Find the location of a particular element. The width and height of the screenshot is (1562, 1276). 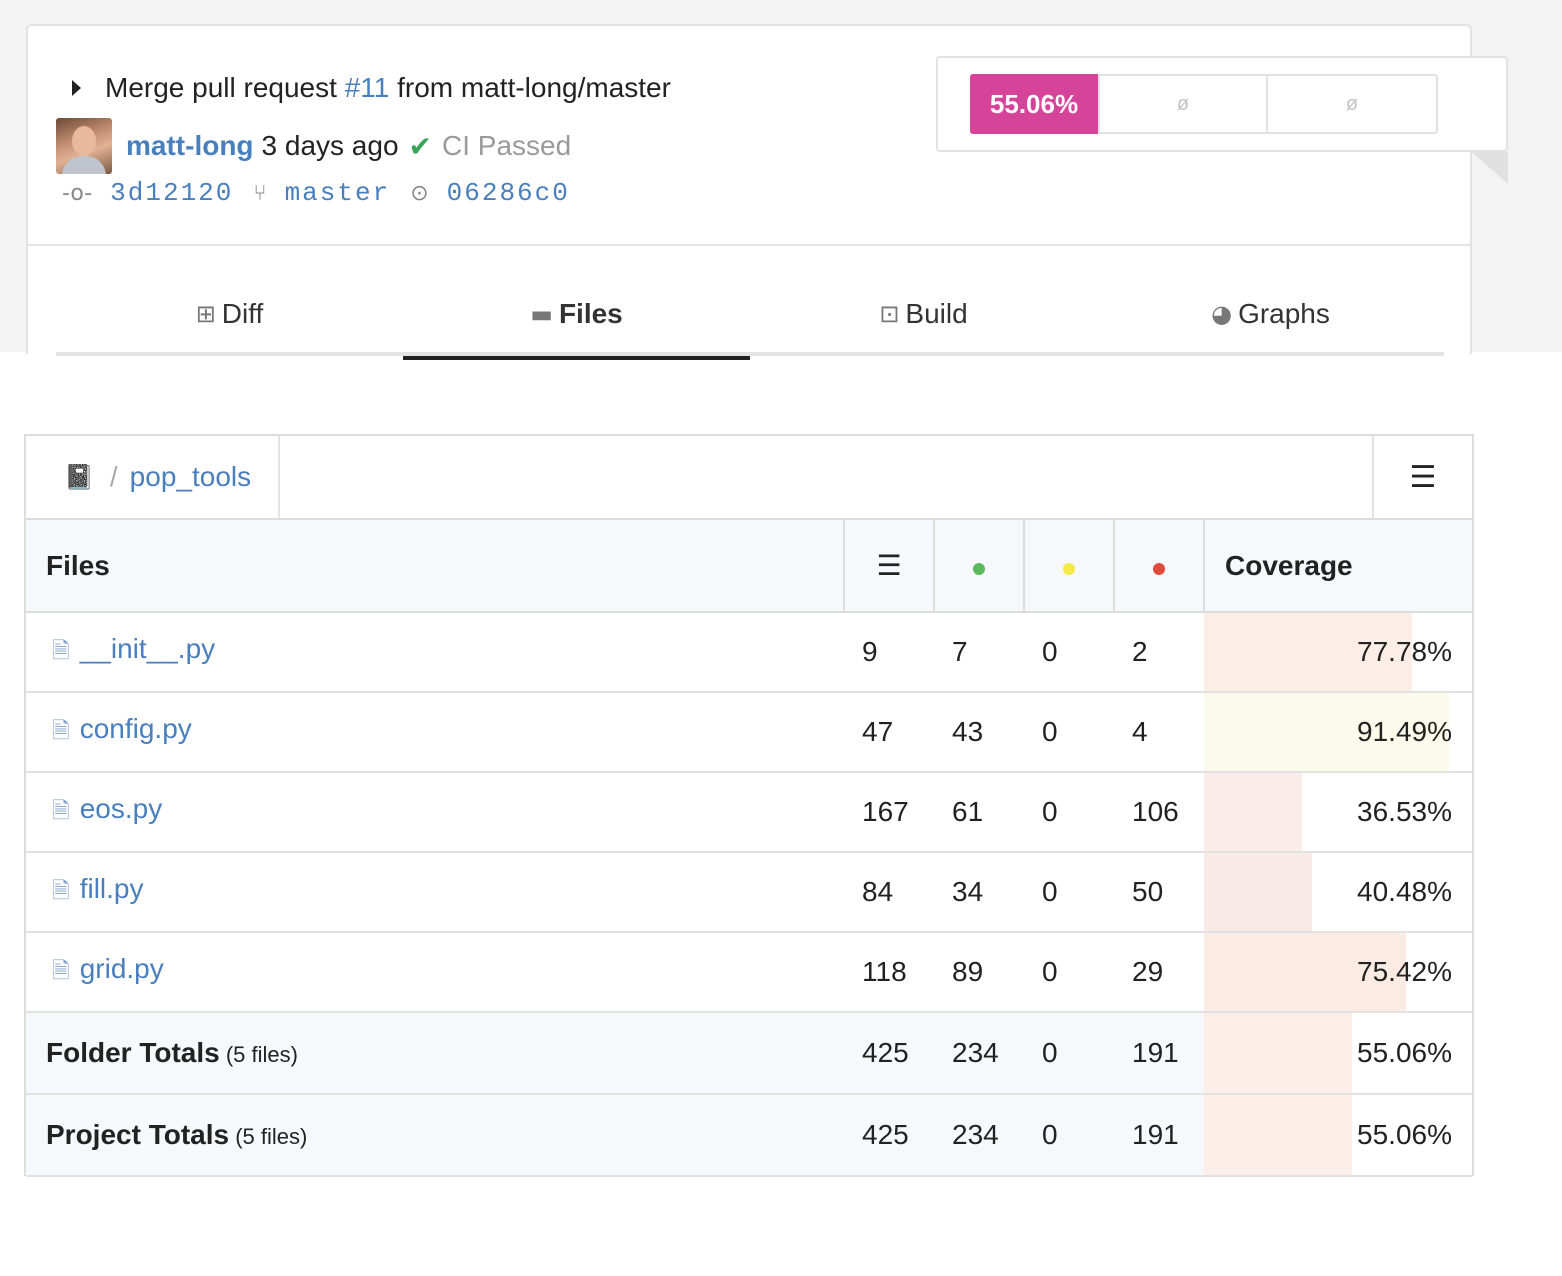

lines-count: 47 is located at coordinates (889, 732).